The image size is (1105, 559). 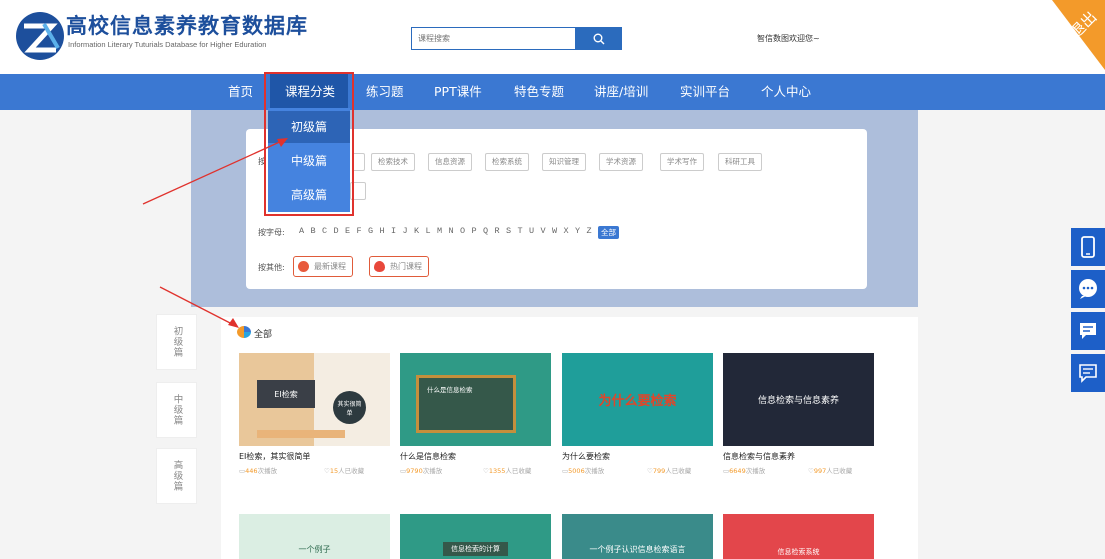 What do you see at coordinates (439, 232) in the screenshot?
I see `letter-m: M` at bounding box center [439, 232].